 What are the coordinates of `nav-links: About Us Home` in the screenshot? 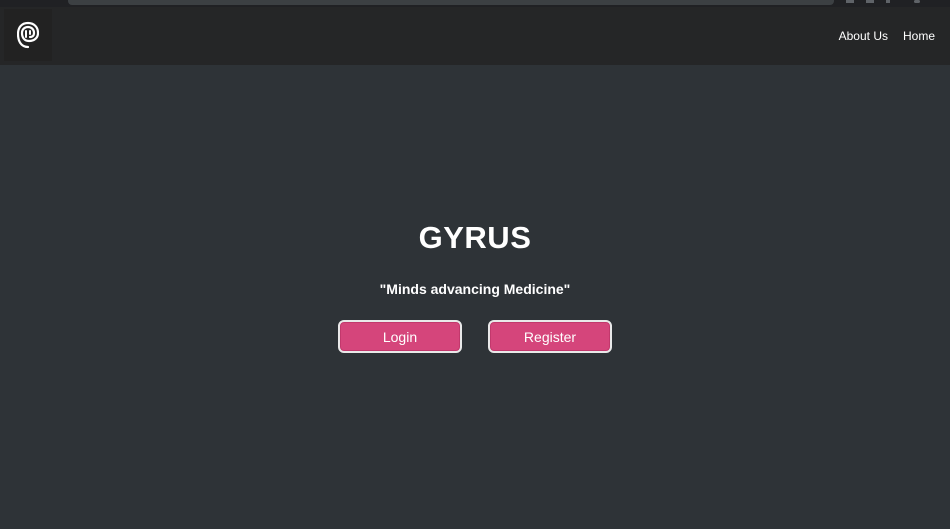 It's located at (887, 36).